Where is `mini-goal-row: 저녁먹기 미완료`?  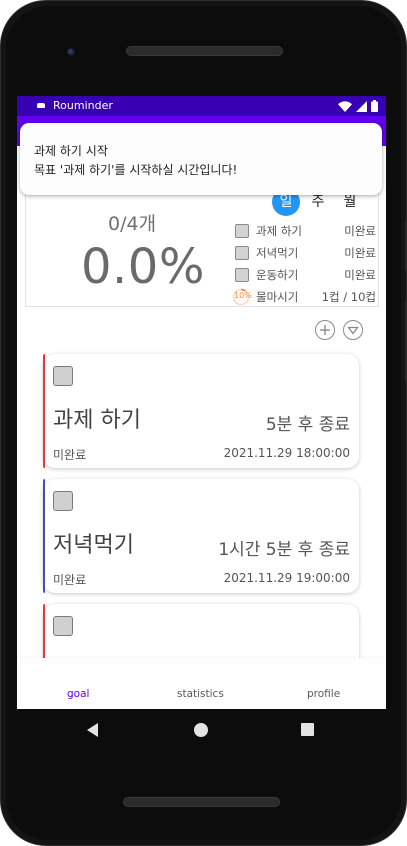
mini-goal-row: 저녁먹기 미완료 is located at coordinates (305, 253).